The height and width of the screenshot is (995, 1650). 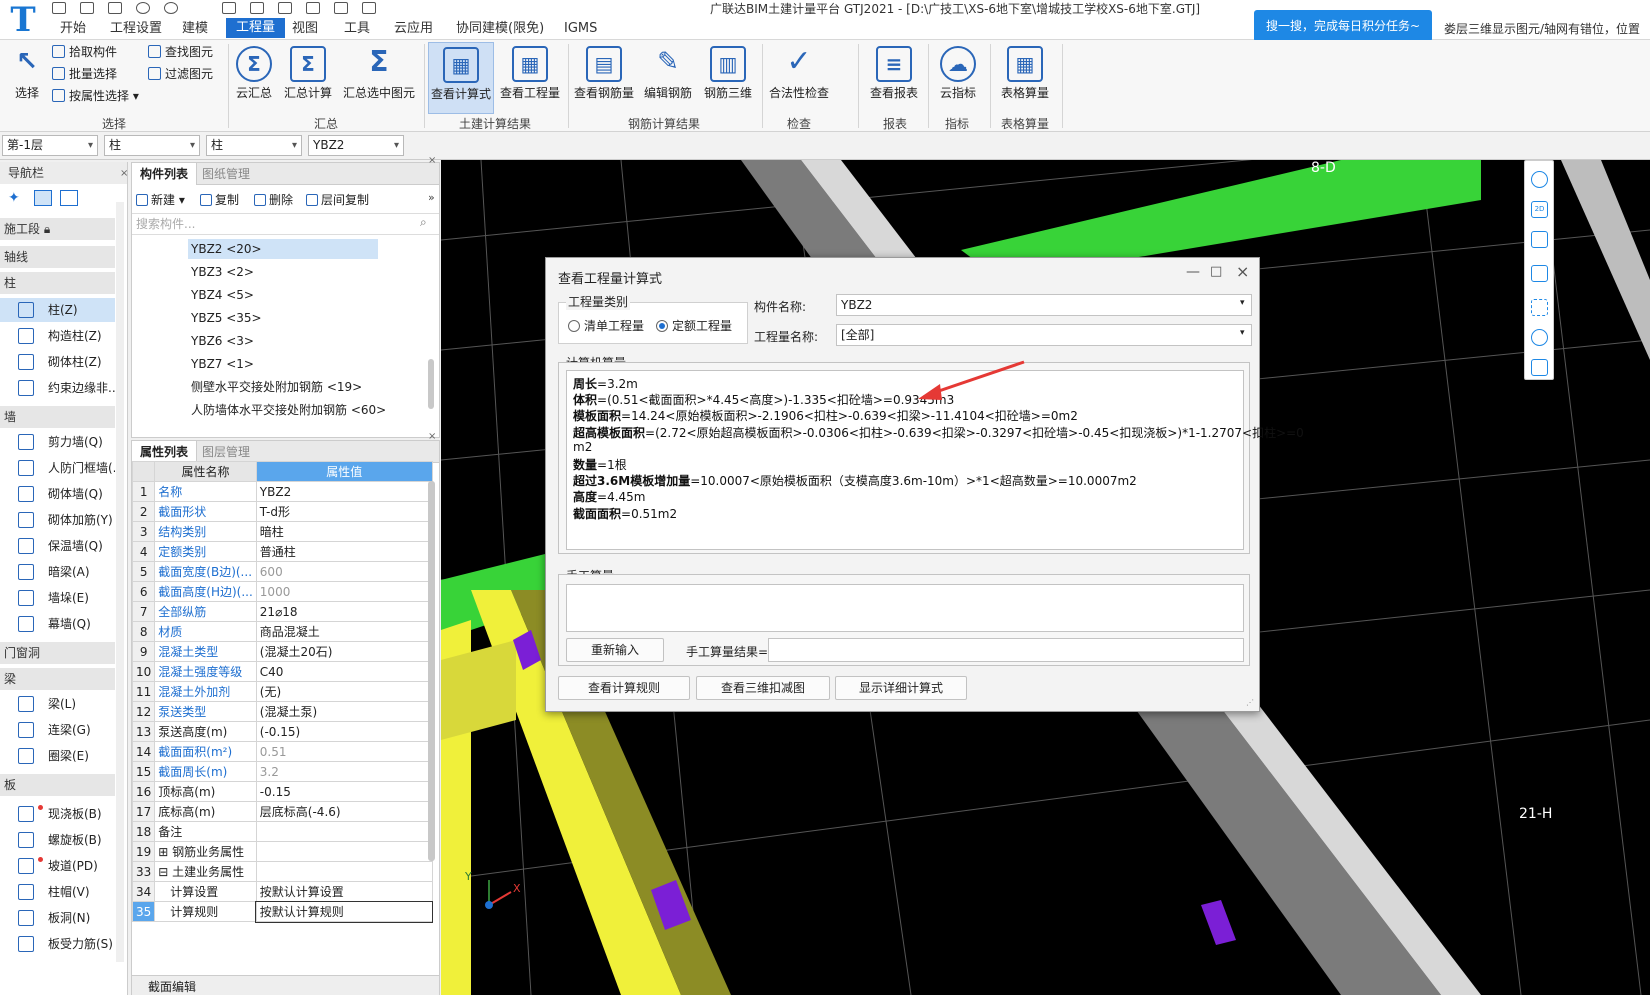 I want to click on find-element-button: 查找图元, so click(x=180, y=52).